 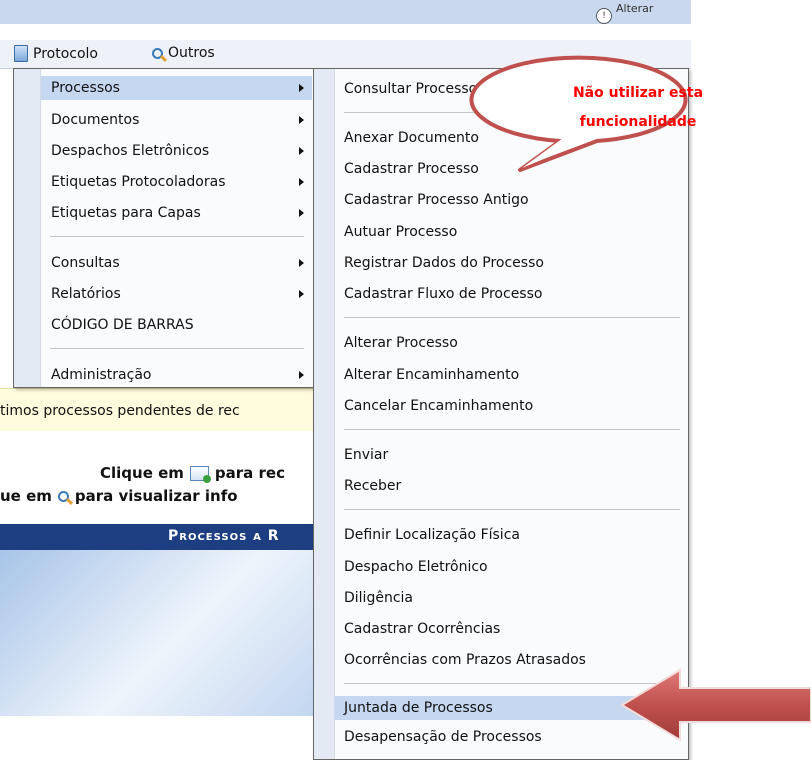 I want to click on menu-protocolo: Protocolo, so click(x=56, y=53).